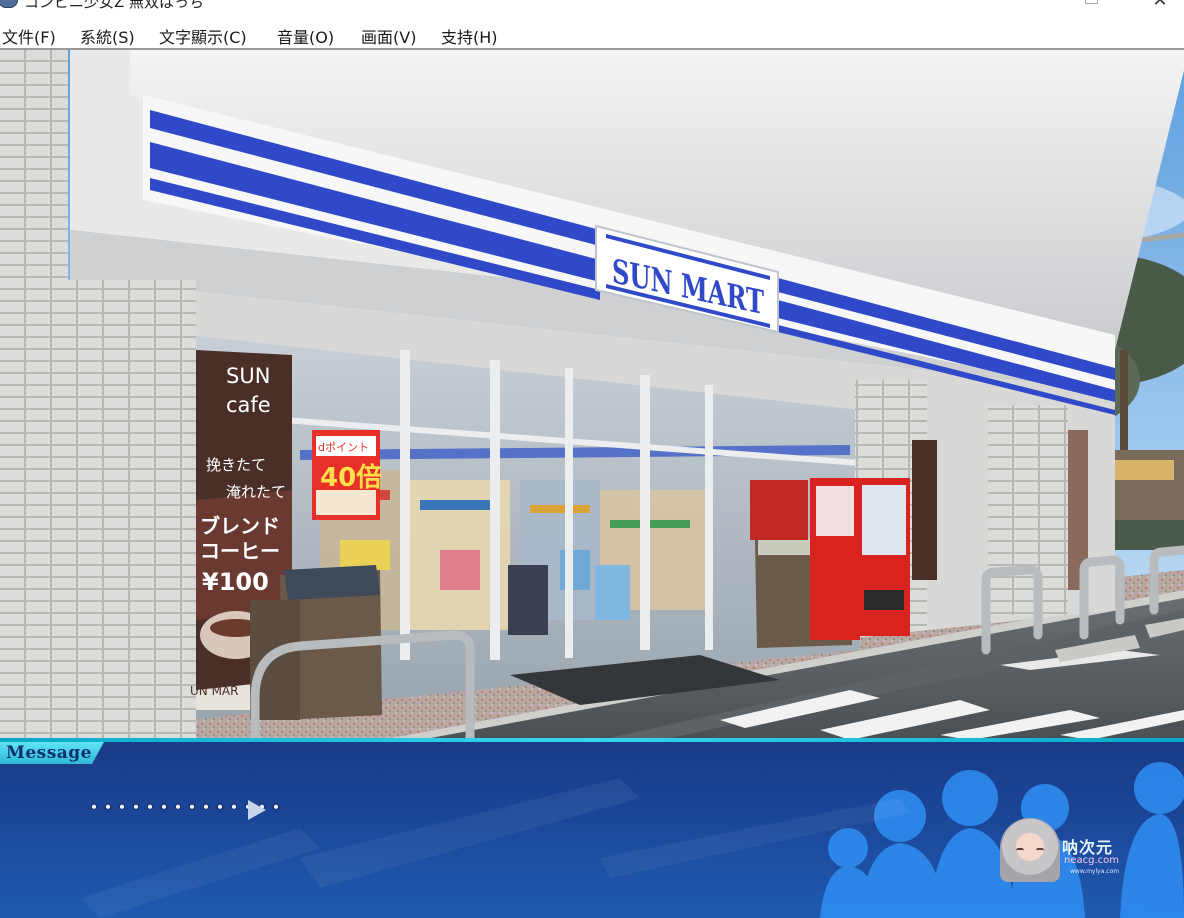 The height and width of the screenshot is (918, 1184). What do you see at coordinates (248, 376) in the screenshot?
I see `banner-line1: SUN` at bounding box center [248, 376].